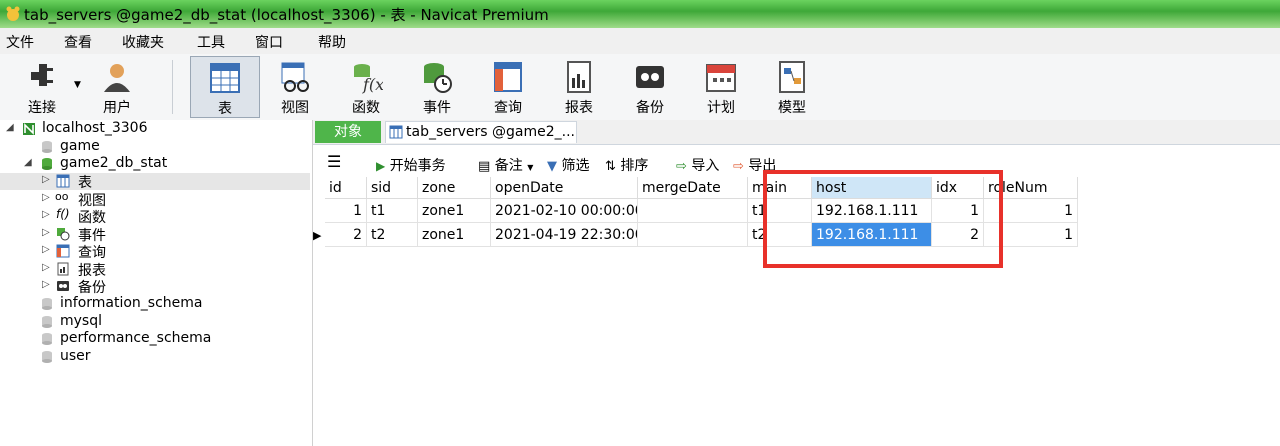 This screenshot has width=1280, height=446. What do you see at coordinates (650, 77) in the screenshot?
I see `backup-icon` at bounding box center [650, 77].